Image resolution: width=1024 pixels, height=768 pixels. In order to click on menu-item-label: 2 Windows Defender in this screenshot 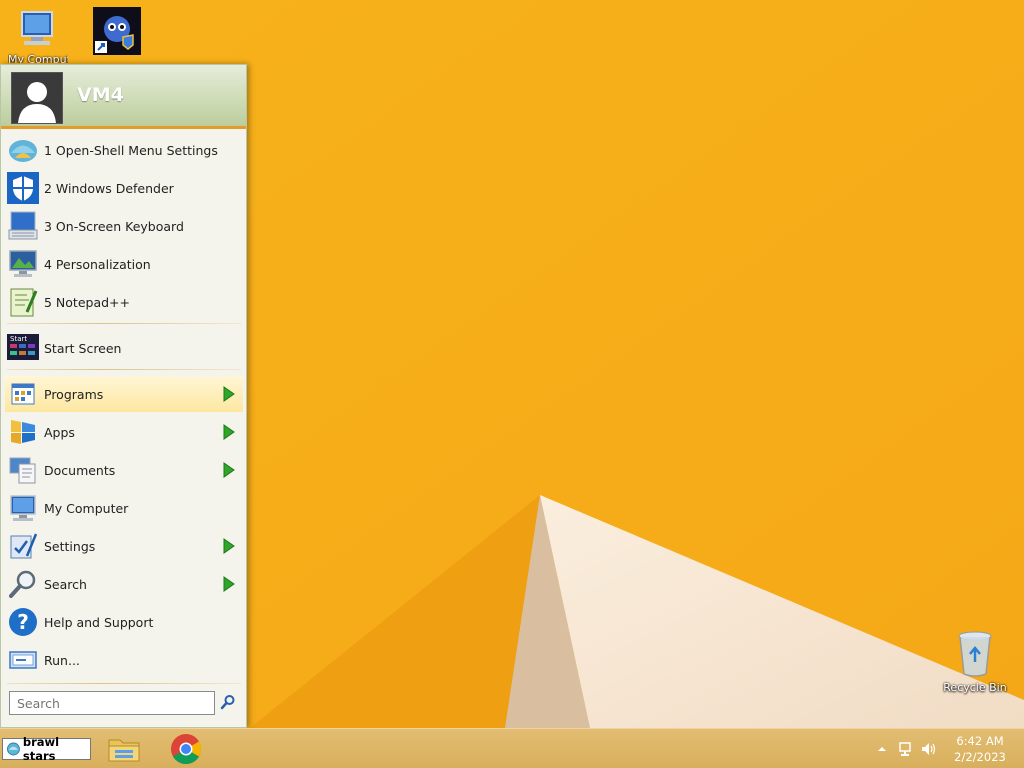, I will do `click(109, 188)`.